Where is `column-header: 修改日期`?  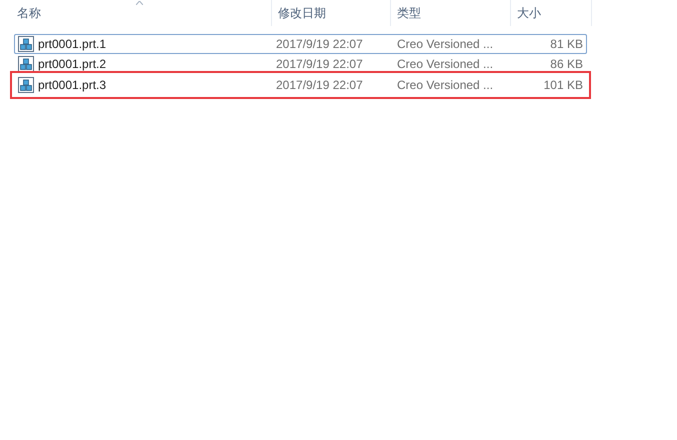
column-header: 修改日期 is located at coordinates (331, 13).